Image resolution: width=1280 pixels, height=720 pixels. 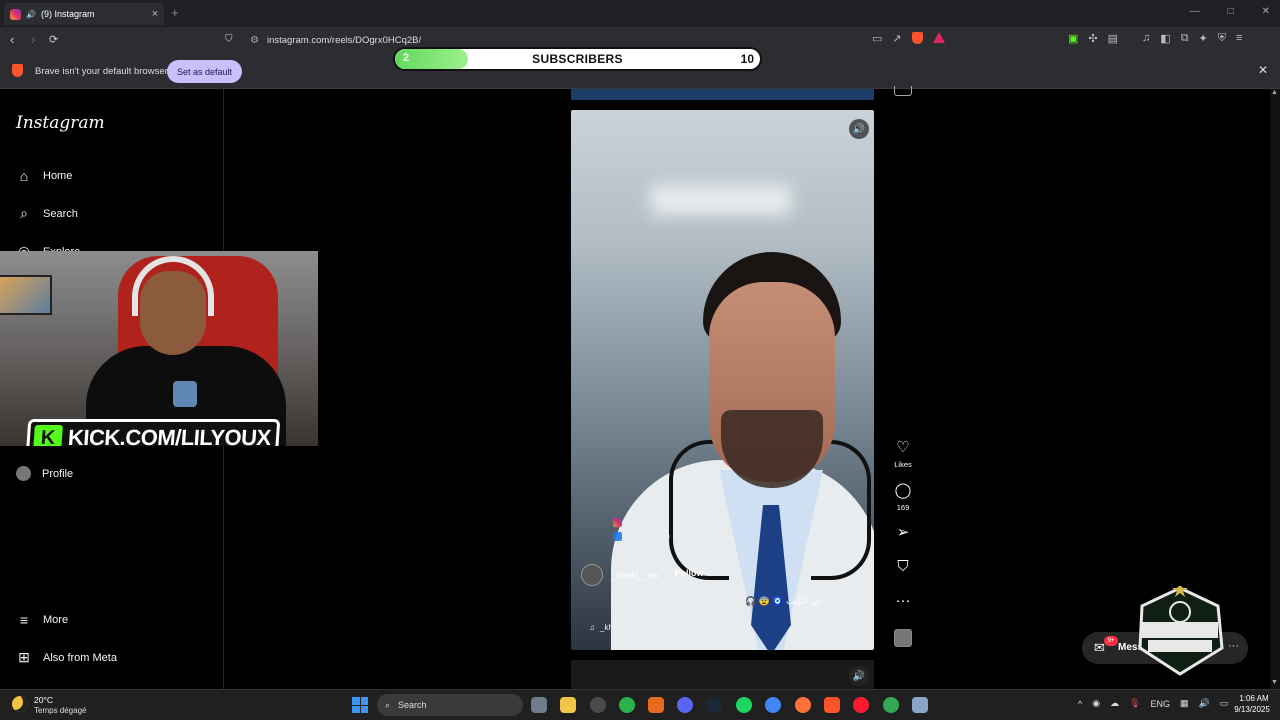 What do you see at coordinates (896, 38) in the screenshot?
I see `share-icon: ↗` at bounding box center [896, 38].